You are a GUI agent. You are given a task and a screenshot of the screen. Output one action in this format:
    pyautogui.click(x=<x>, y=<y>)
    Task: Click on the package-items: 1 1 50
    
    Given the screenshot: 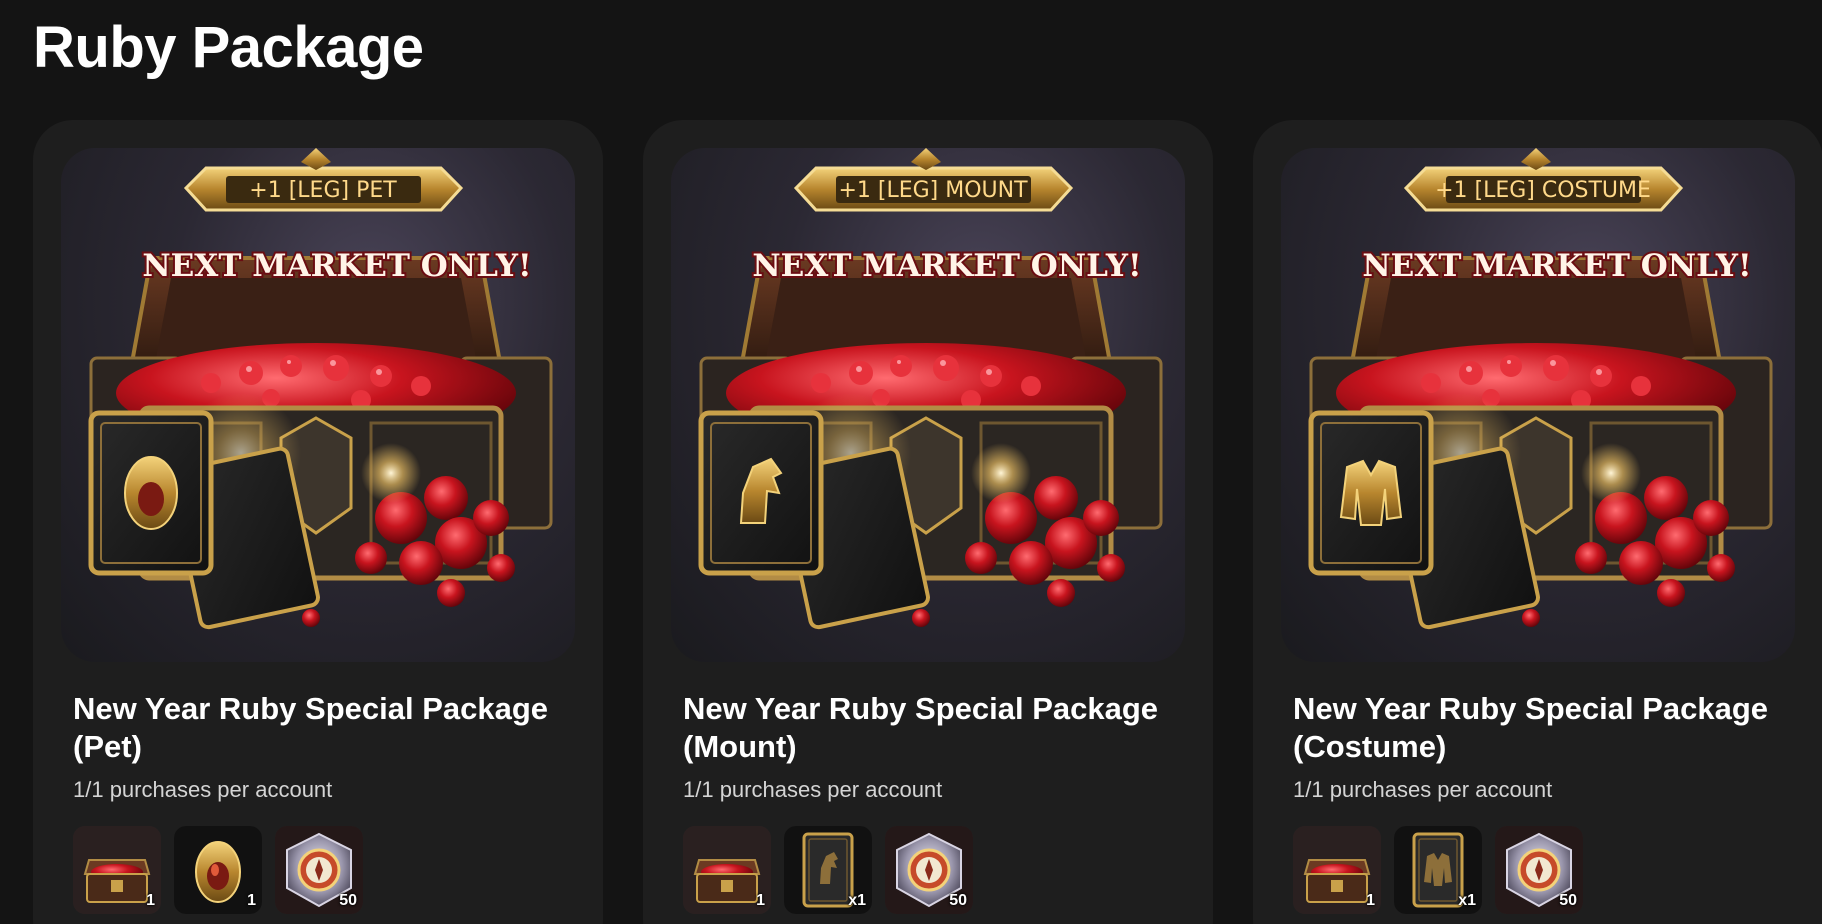 What is the action you would take?
    pyautogui.click(x=218, y=870)
    